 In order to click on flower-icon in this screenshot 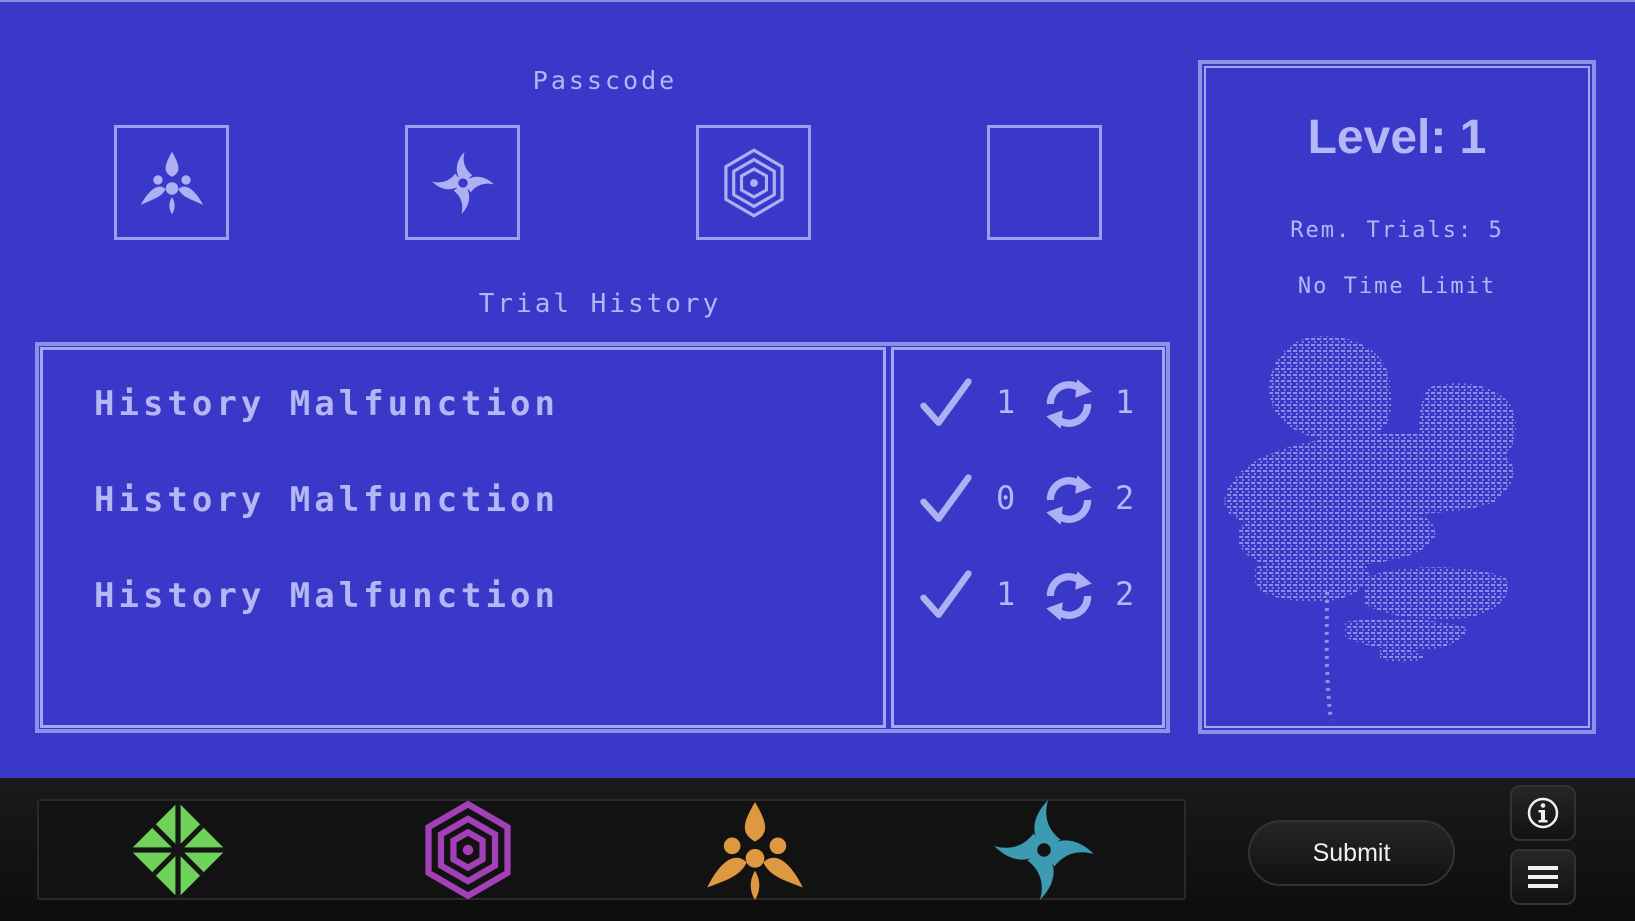, I will do `click(171, 182)`.